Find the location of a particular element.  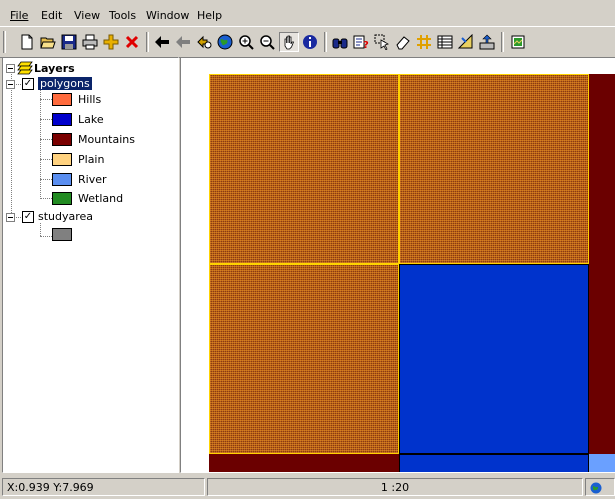

expander-layers is located at coordinates (10, 68).